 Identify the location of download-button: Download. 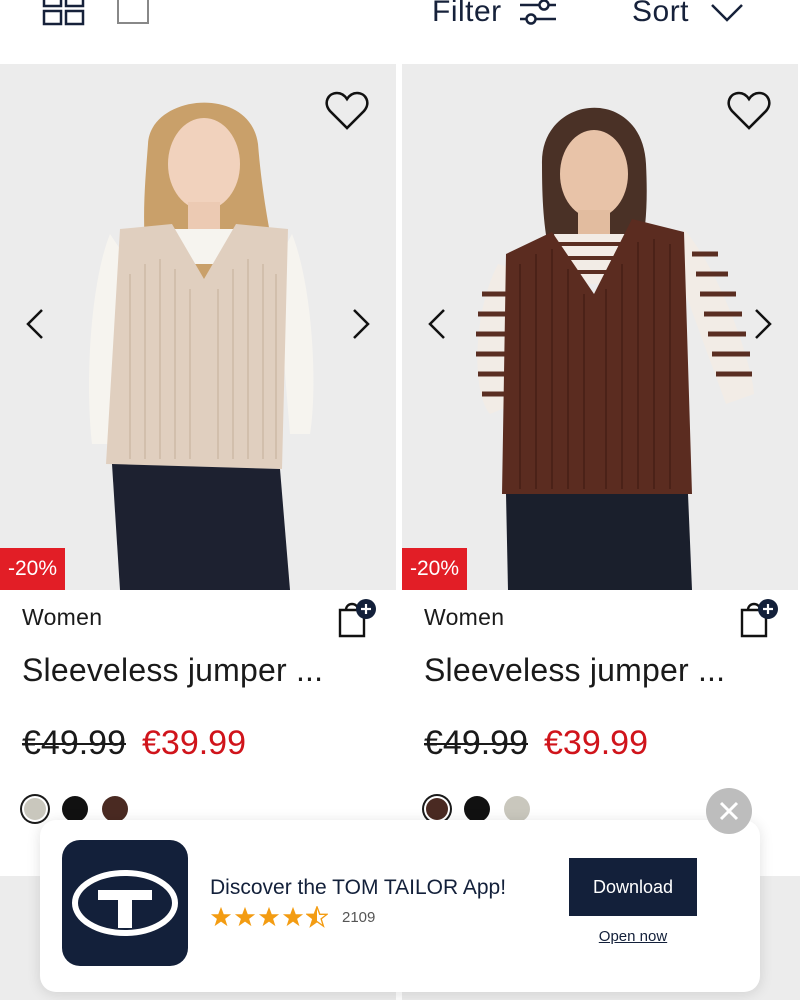
(633, 887).